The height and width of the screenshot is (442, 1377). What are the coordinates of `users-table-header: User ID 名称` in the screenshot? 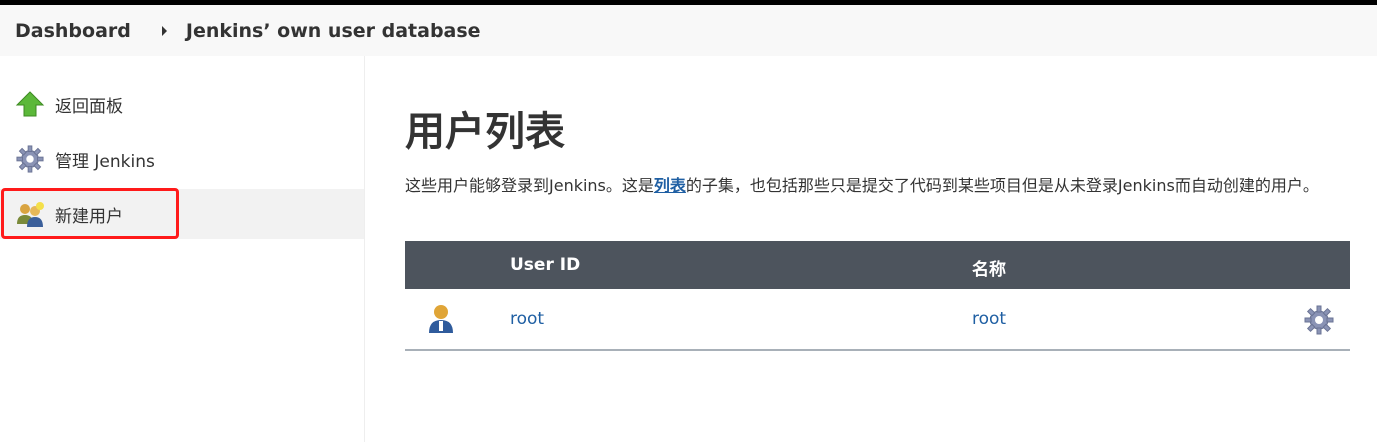 It's located at (877, 265).